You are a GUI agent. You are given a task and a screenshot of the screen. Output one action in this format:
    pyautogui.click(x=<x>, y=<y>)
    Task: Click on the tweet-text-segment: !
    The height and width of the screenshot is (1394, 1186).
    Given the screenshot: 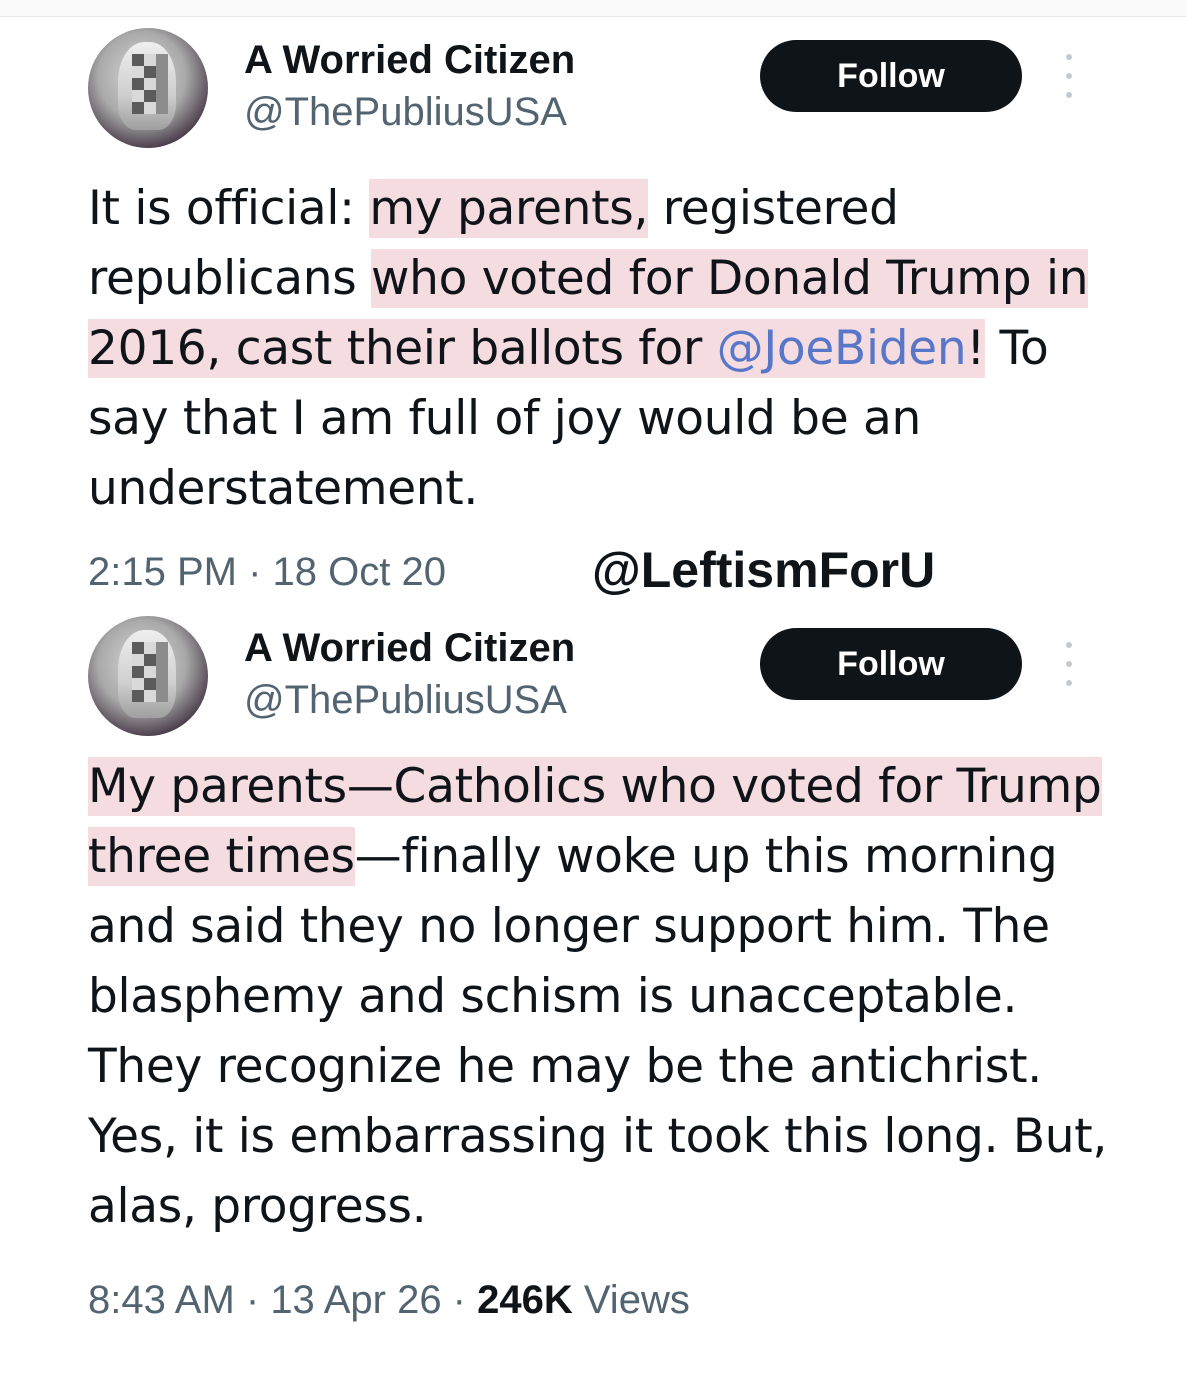 What is the action you would take?
    pyautogui.click(x=975, y=348)
    